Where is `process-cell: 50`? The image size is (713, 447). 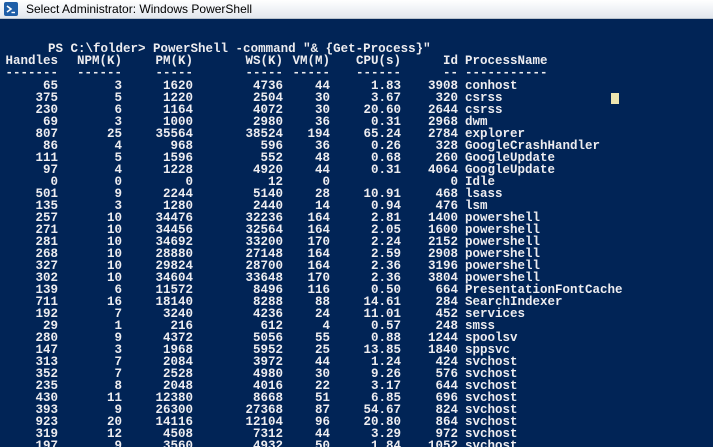 process-cell: 50 is located at coordinates (322, 443).